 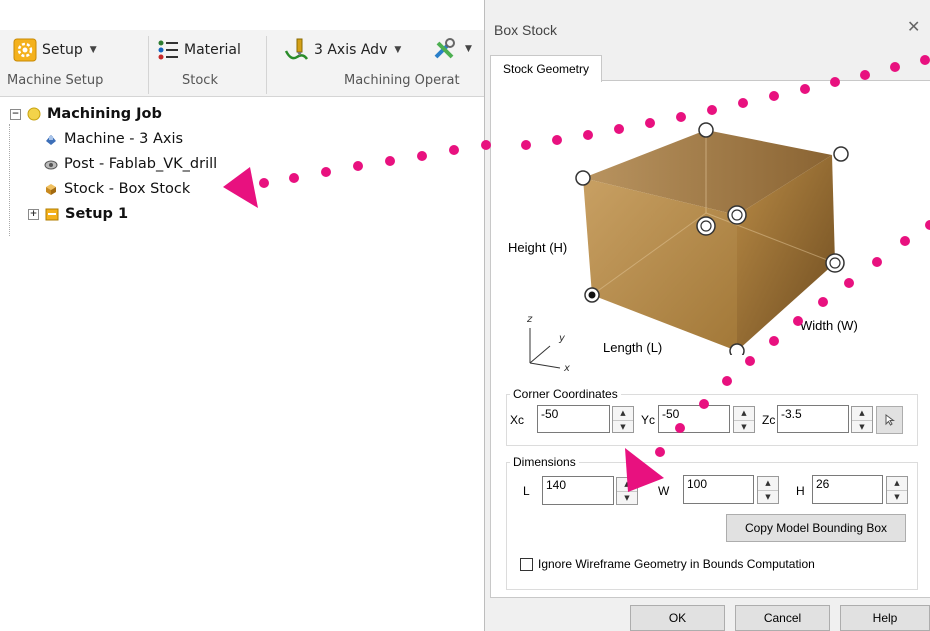 What do you see at coordinates (777, 356) in the screenshot?
I see `annotation-dotted-arrow-bottom` at bounding box center [777, 356].